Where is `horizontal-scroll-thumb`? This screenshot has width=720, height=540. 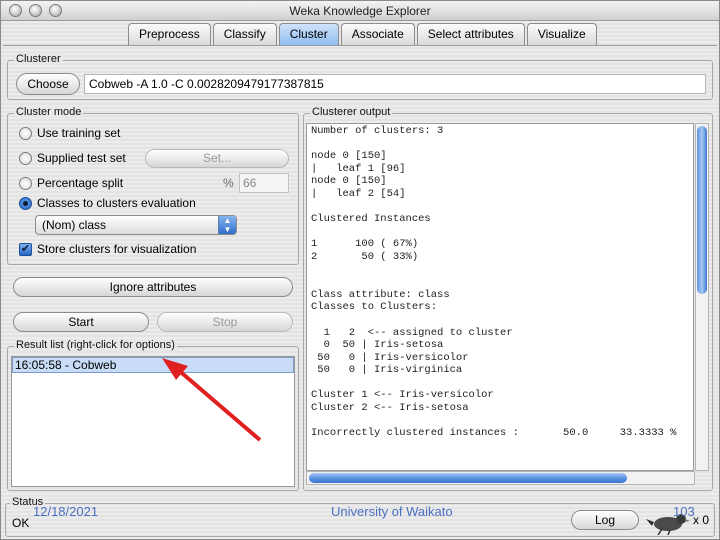
horizontal-scroll-thumb is located at coordinates (468, 478).